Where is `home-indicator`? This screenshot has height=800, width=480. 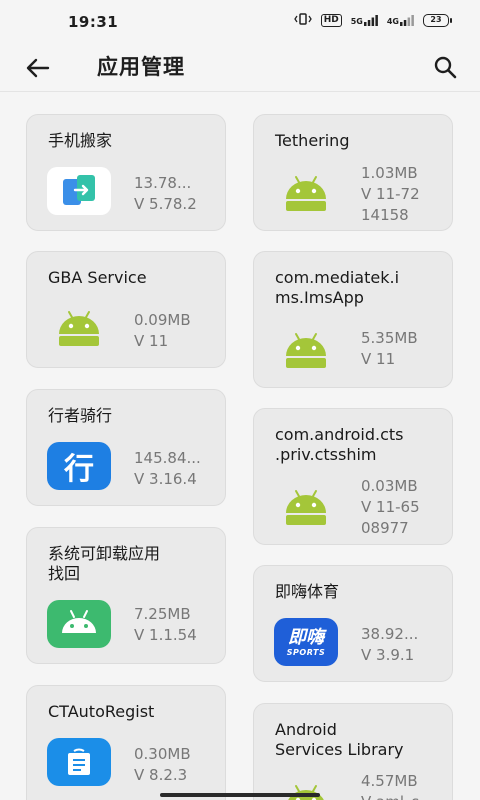 home-indicator is located at coordinates (240, 795).